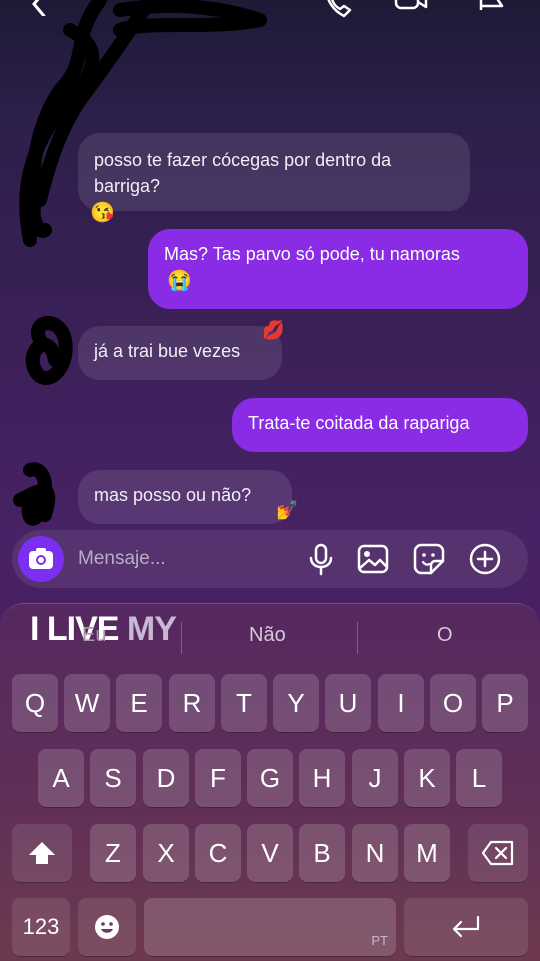  Describe the element at coordinates (166, 853) in the screenshot. I see `key: X` at that location.